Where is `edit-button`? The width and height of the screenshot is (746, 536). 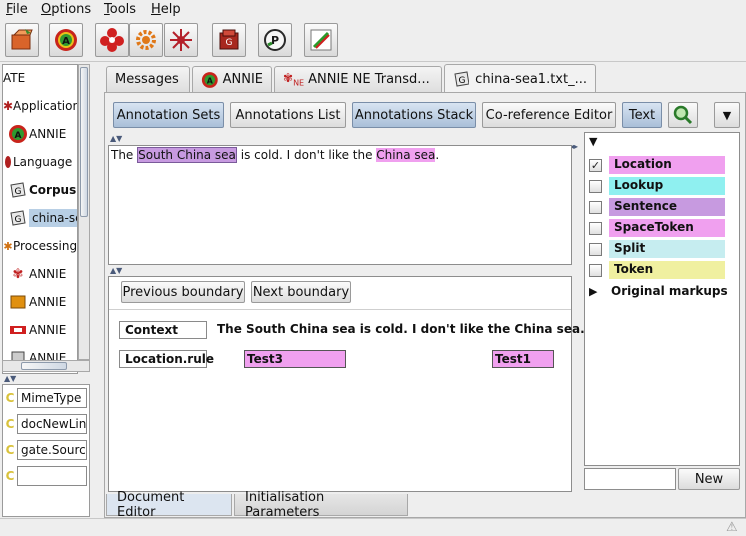 edit-button is located at coordinates (321, 40).